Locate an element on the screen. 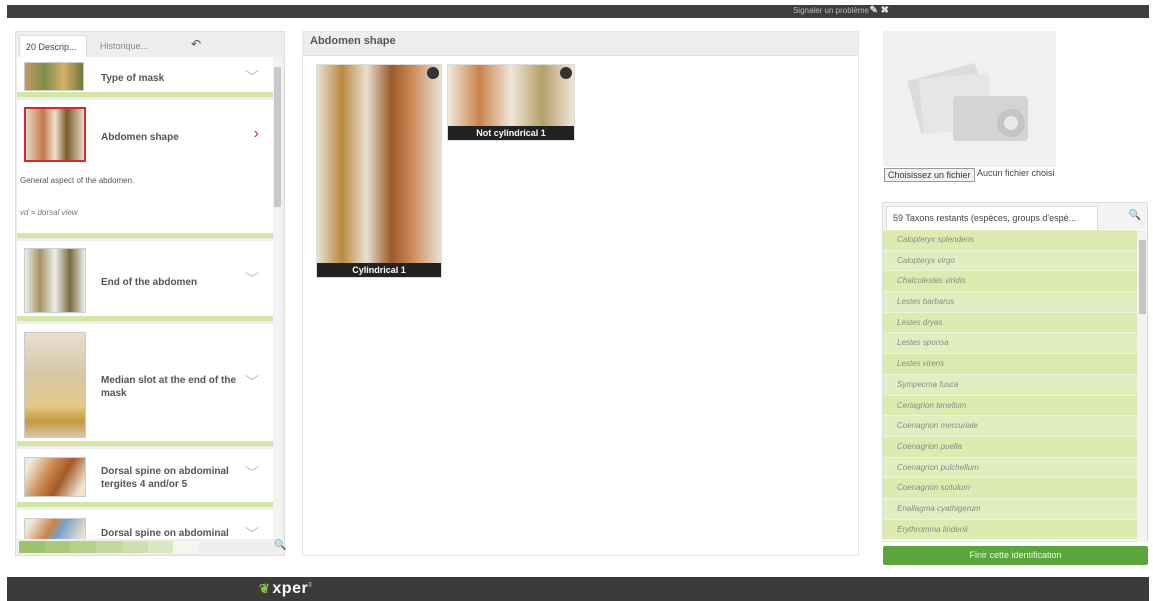  chevron-right-icon: › is located at coordinates (256, 134).